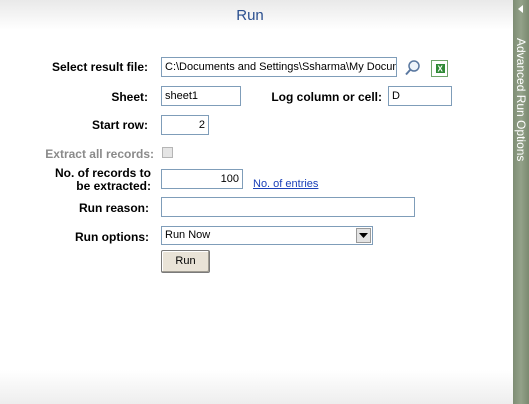 Image resolution: width=529 pixels, height=404 pixels. What do you see at coordinates (102, 173) in the screenshot?
I see `records-label-line1: No. of records to` at bounding box center [102, 173].